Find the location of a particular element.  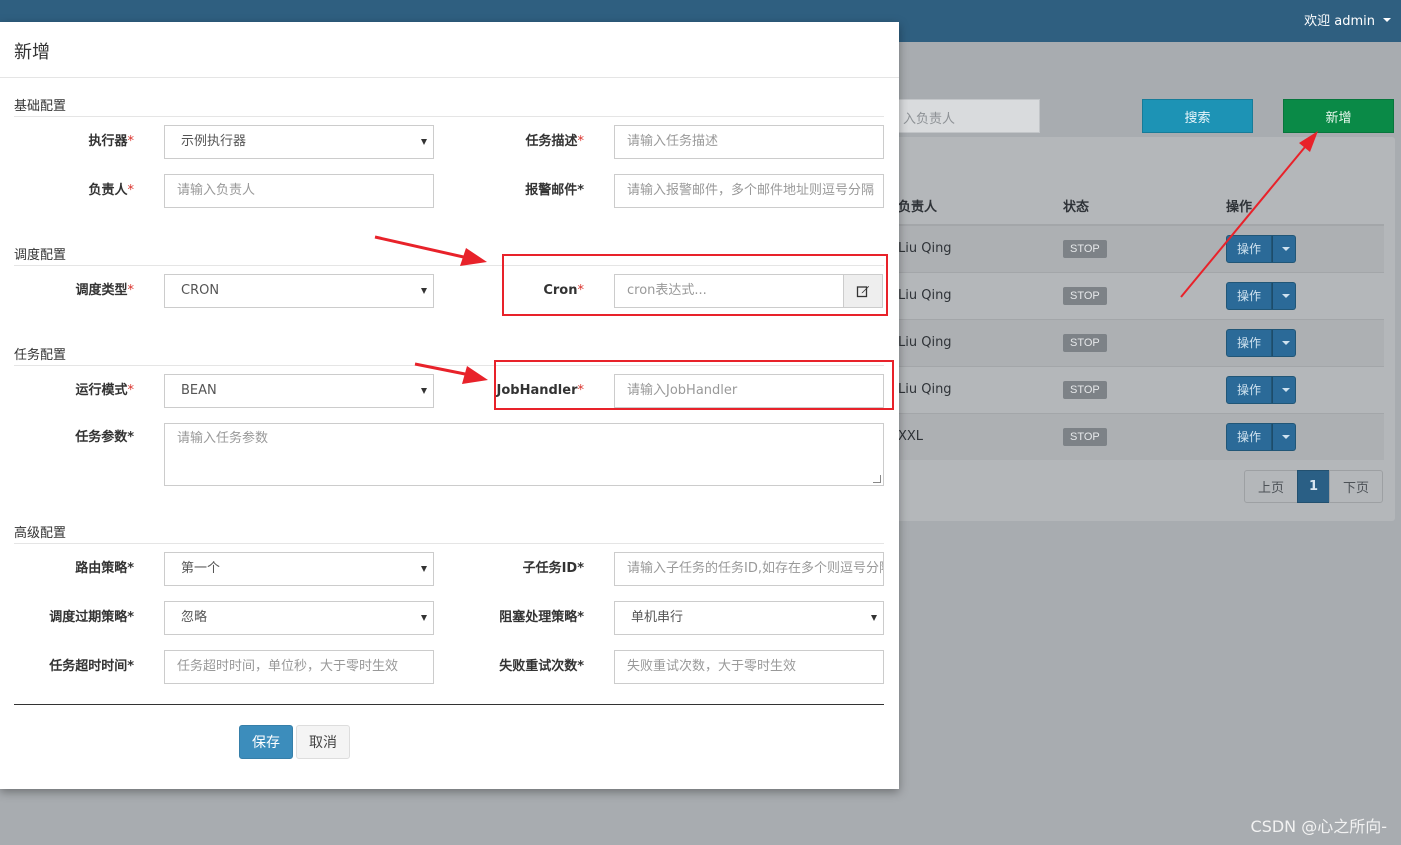

alarm-email-input: 请输入报警邮件，多个邮件地址则逗号分隔 is located at coordinates (749, 191).